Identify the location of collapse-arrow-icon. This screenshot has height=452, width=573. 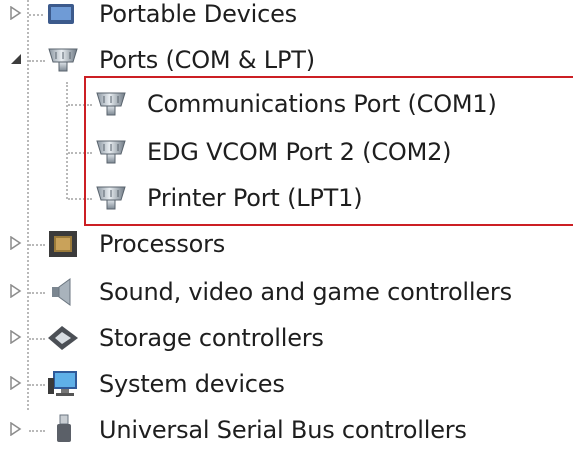
(15, 60).